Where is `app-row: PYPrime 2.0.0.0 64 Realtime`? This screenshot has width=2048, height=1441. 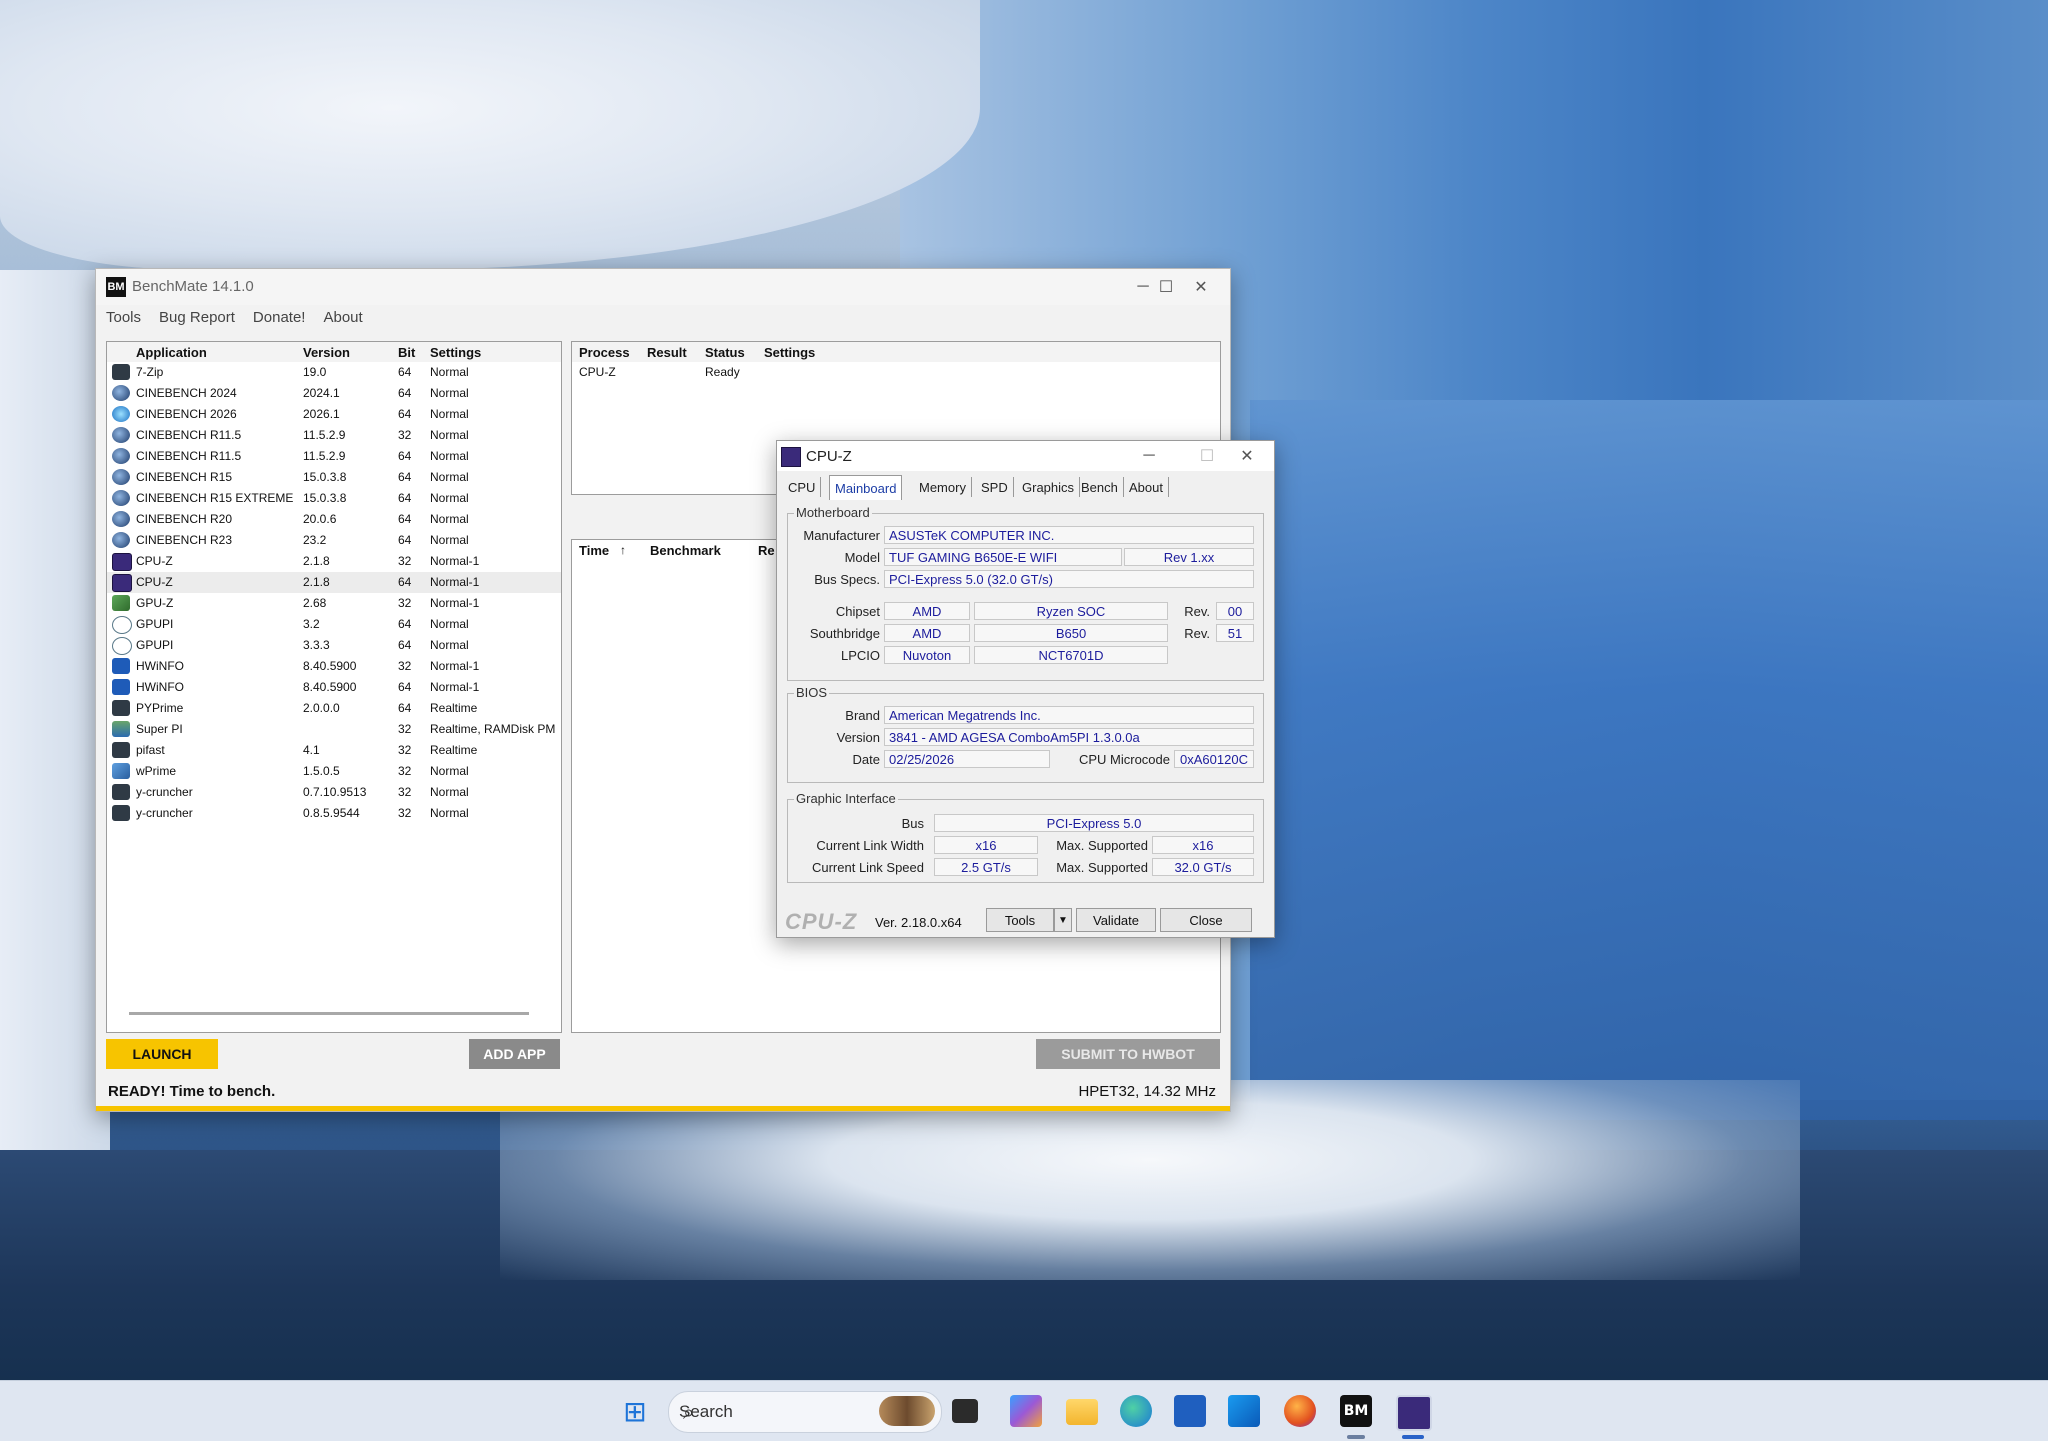
app-row: PYPrime 2.0.0.0 64 Realtime is located at coordinates (334, 708).